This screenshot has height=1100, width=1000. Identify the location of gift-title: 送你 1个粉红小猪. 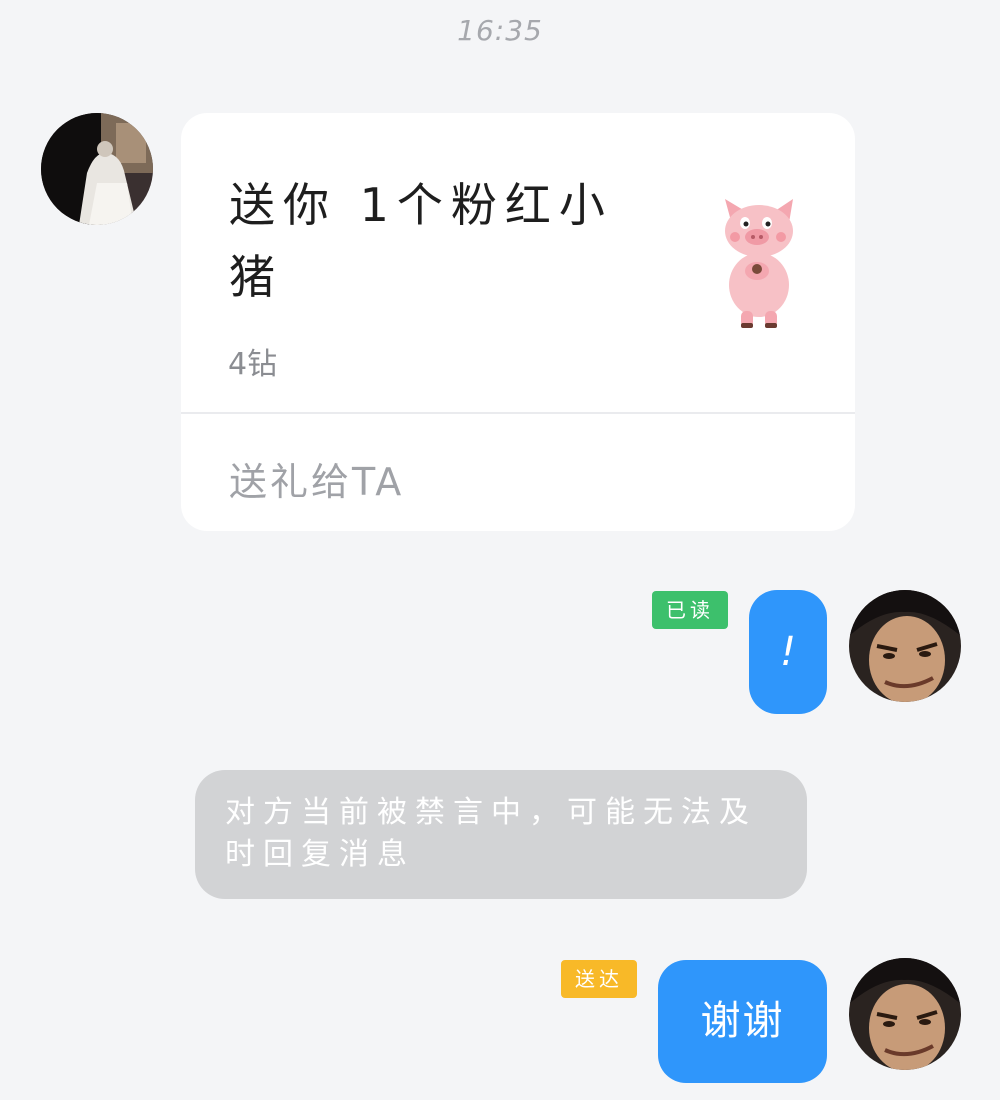
(421, 241).